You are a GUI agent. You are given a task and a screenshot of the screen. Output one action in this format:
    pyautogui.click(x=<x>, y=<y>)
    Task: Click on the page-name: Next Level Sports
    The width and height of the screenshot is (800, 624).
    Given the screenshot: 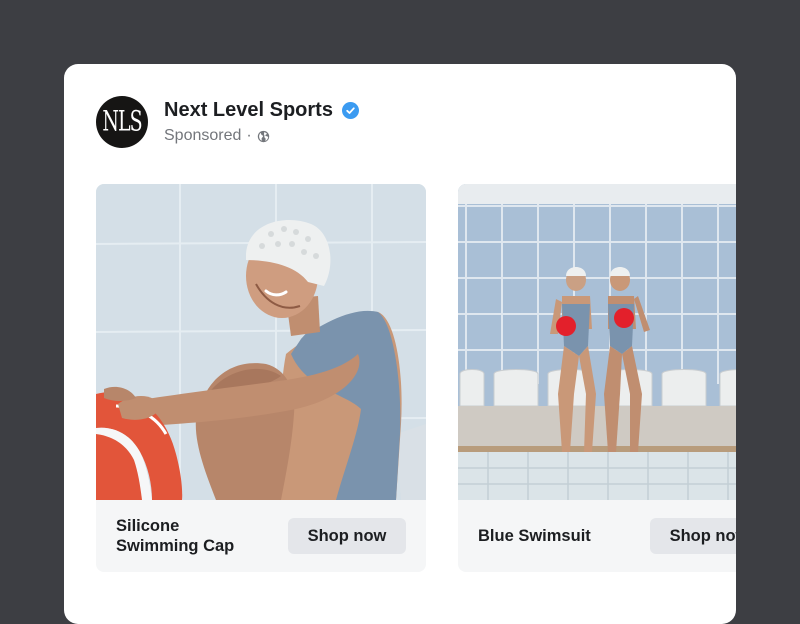 What is the action you would take?
    pyautogui.click(x=248, y=110)
    